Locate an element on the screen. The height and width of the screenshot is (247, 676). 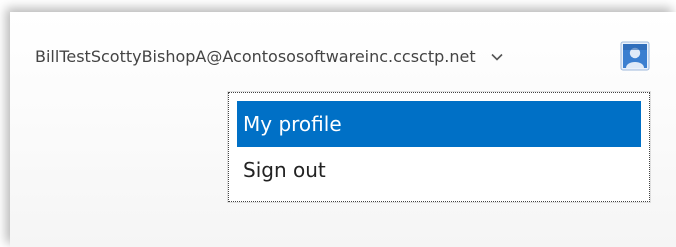
menu-item-sign-out: Sign out is located at coordinates (439, 170).